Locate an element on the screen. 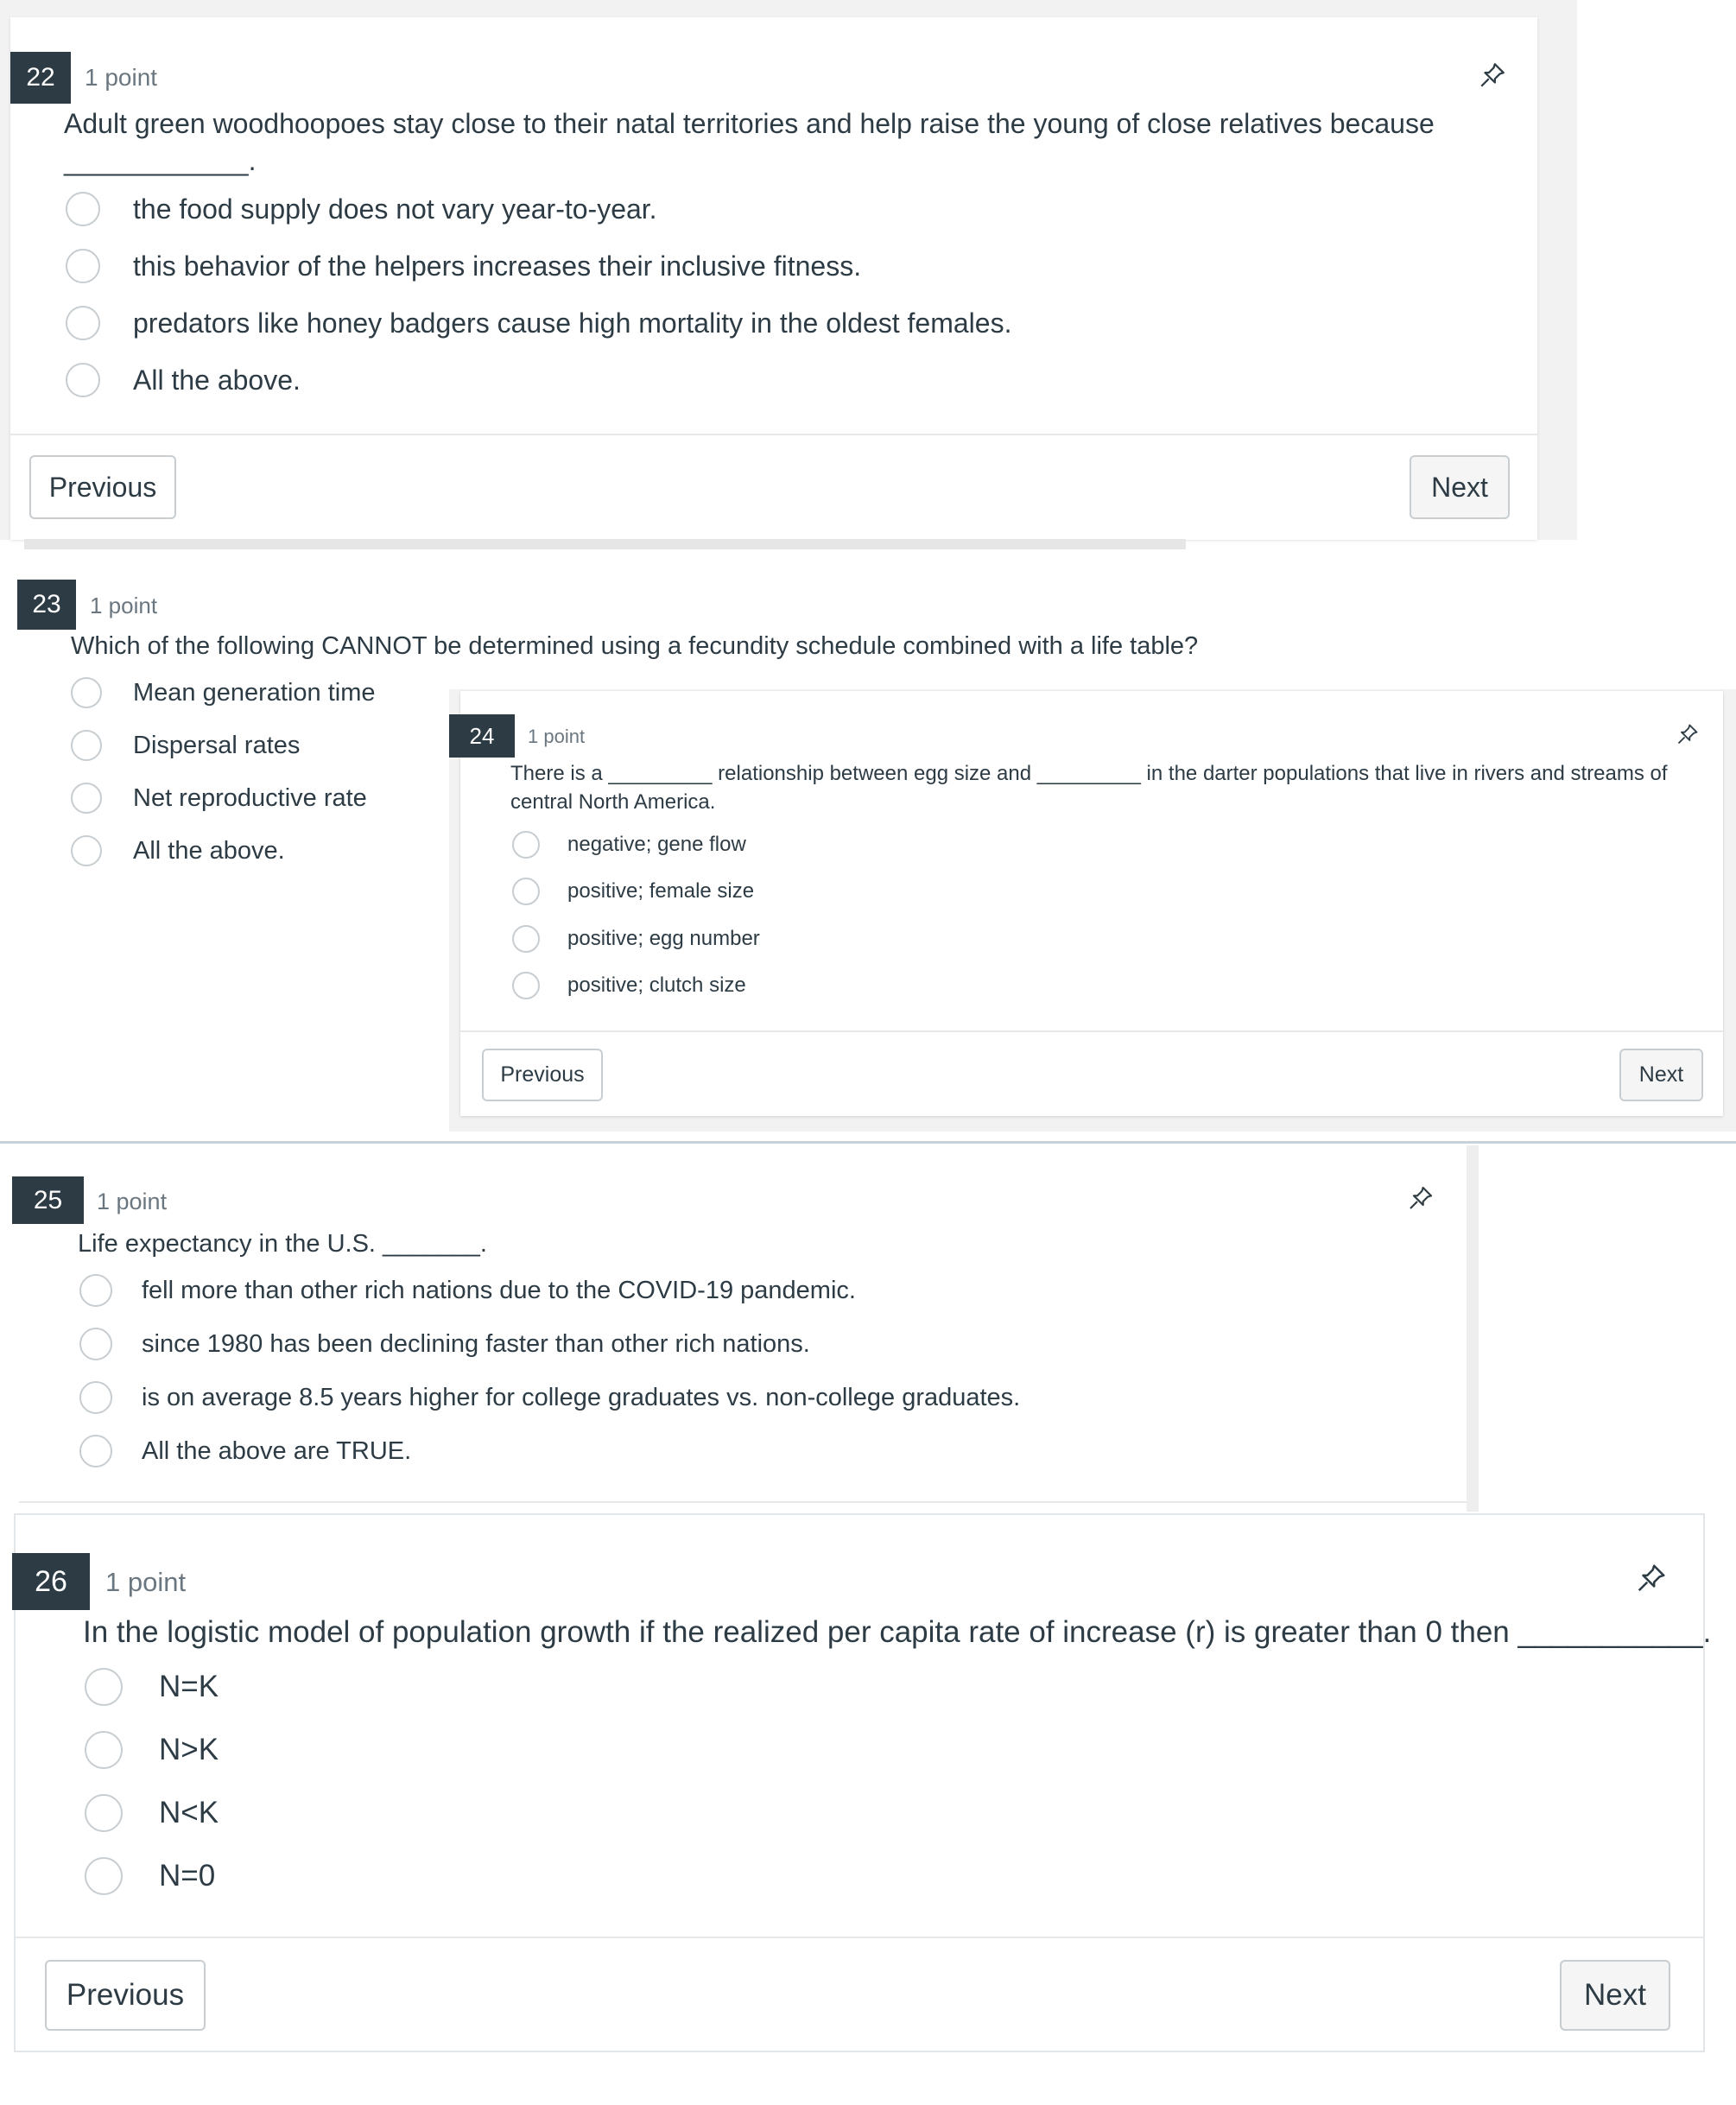 The image size is (1736, 2105). q22-number: 22 is located at coordinates (40, 78).